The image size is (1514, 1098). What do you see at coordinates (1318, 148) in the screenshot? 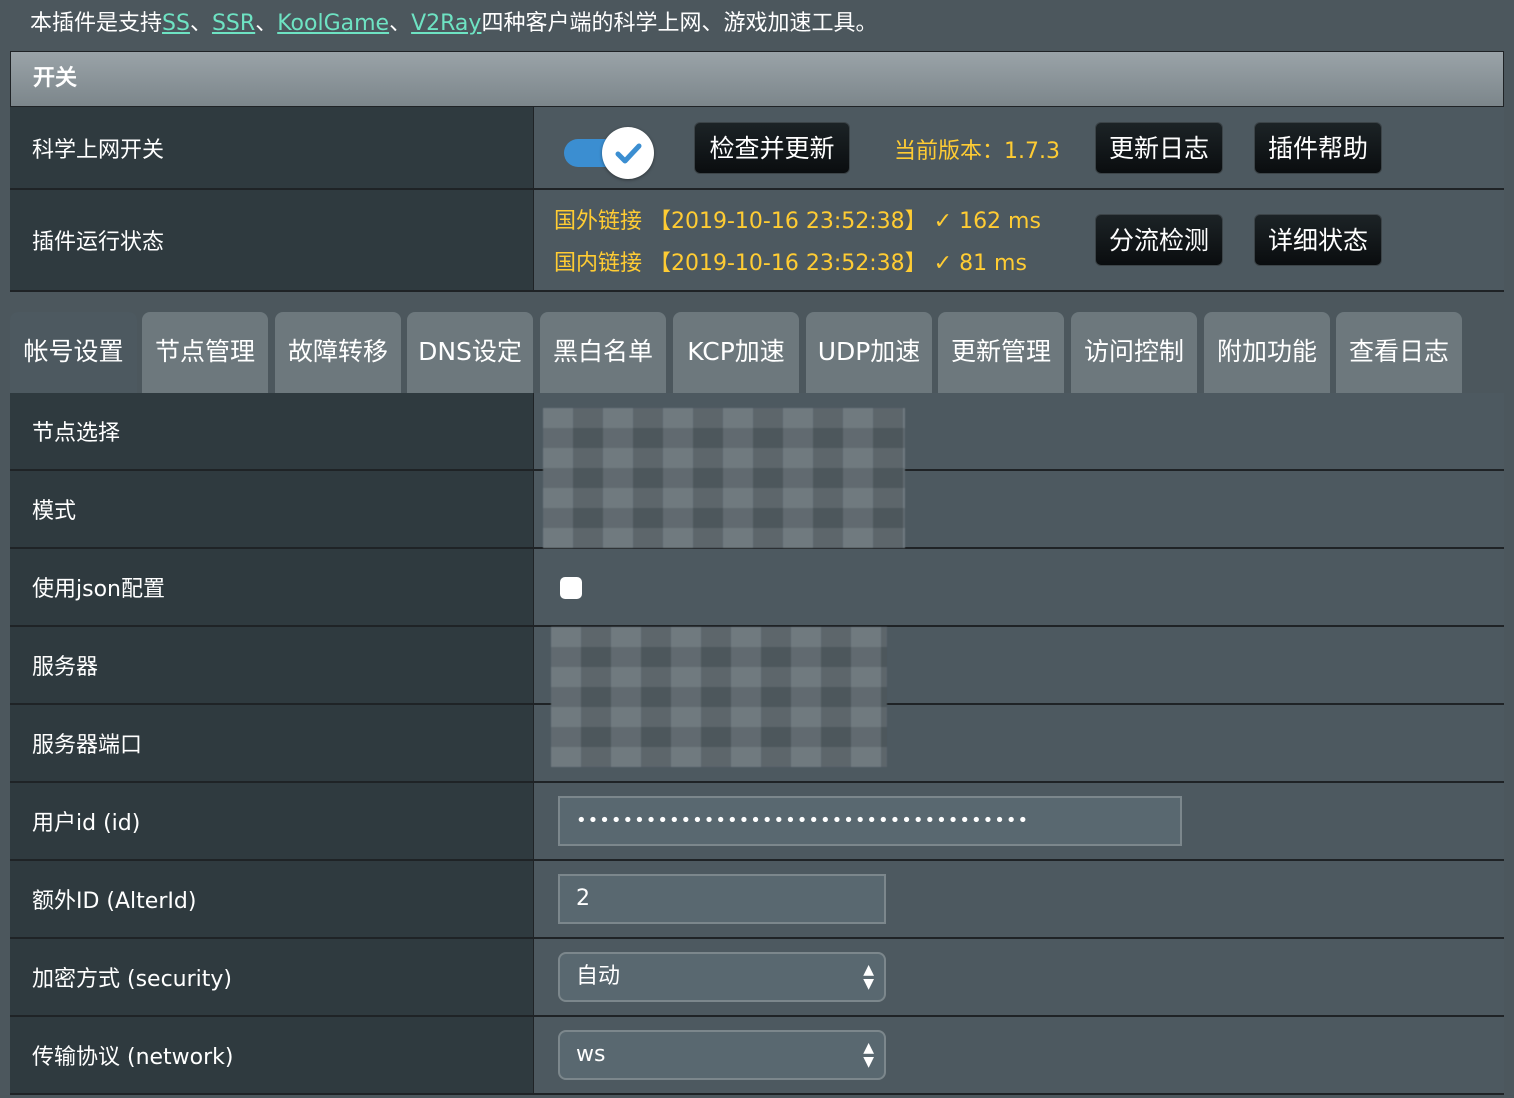
I see `help-button: 插件帮助` at bounding box center [1318, 148].